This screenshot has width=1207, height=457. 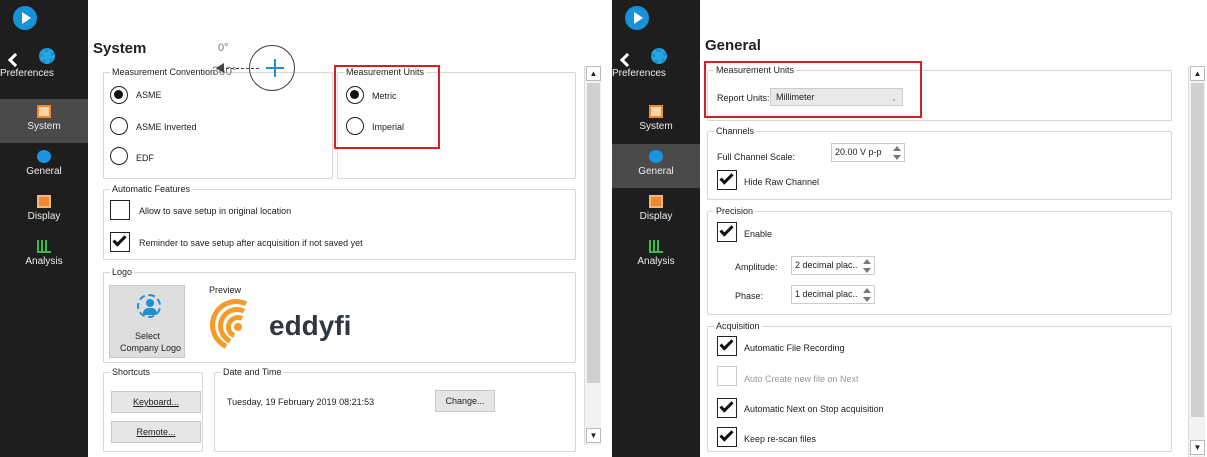 What do you see at coordinates (801, 379) in the screenshot?
I see `auto-create-new-file-label: Auto Create new file on Next` at bounding box center [801, 379].